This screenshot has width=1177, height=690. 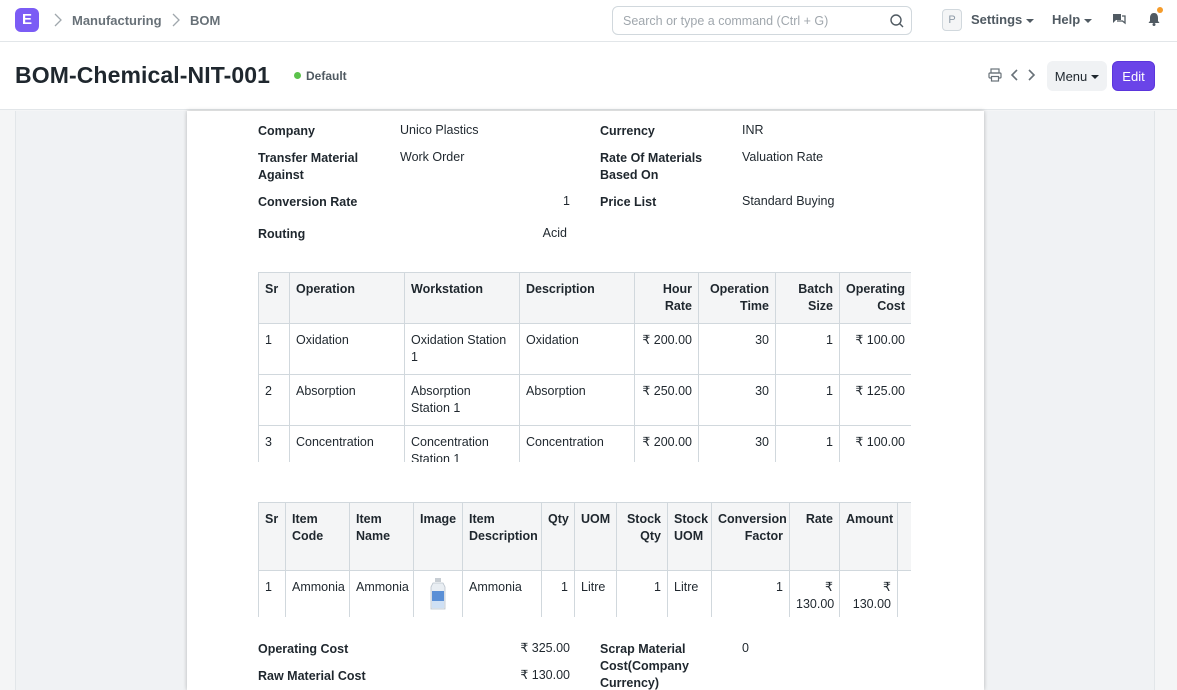 What do you see at coordinates (997, 19) in the screenshot?
I see `settings-label: Settings` at bounding box center [997, 19].